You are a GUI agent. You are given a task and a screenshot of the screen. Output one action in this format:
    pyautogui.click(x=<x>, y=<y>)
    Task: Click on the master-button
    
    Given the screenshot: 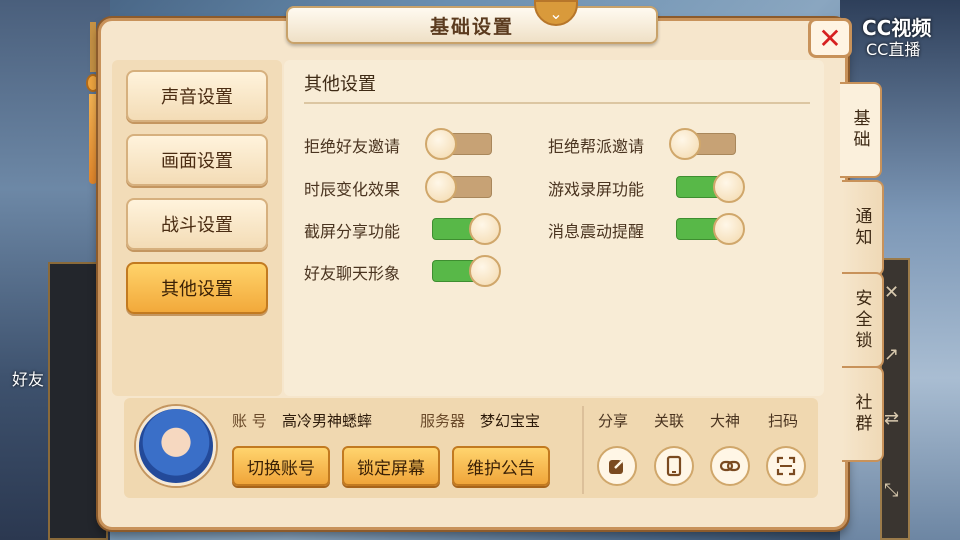 What is the action you would take?
    pyautogui.click(x=730, y=466)
    